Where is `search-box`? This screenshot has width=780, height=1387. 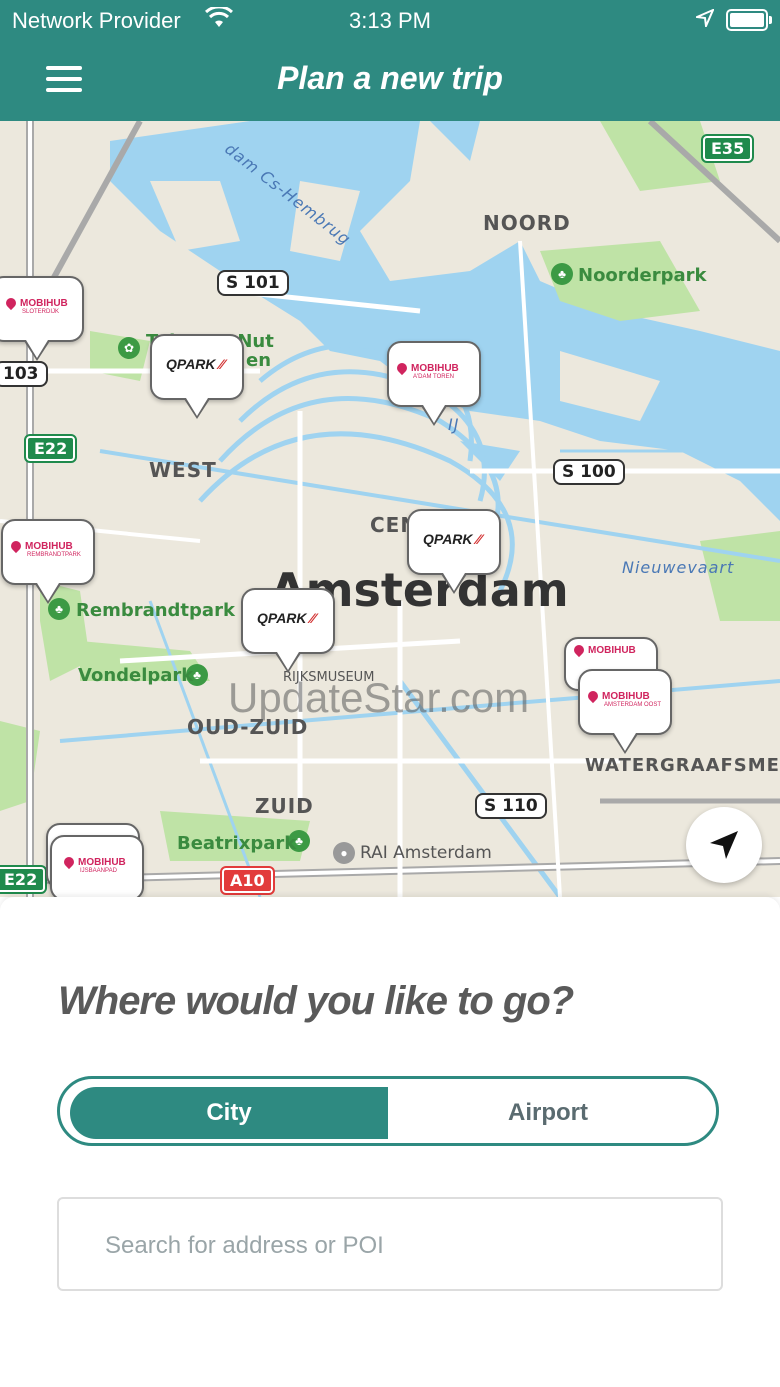
search-box is located at coordinates (390, 1244).